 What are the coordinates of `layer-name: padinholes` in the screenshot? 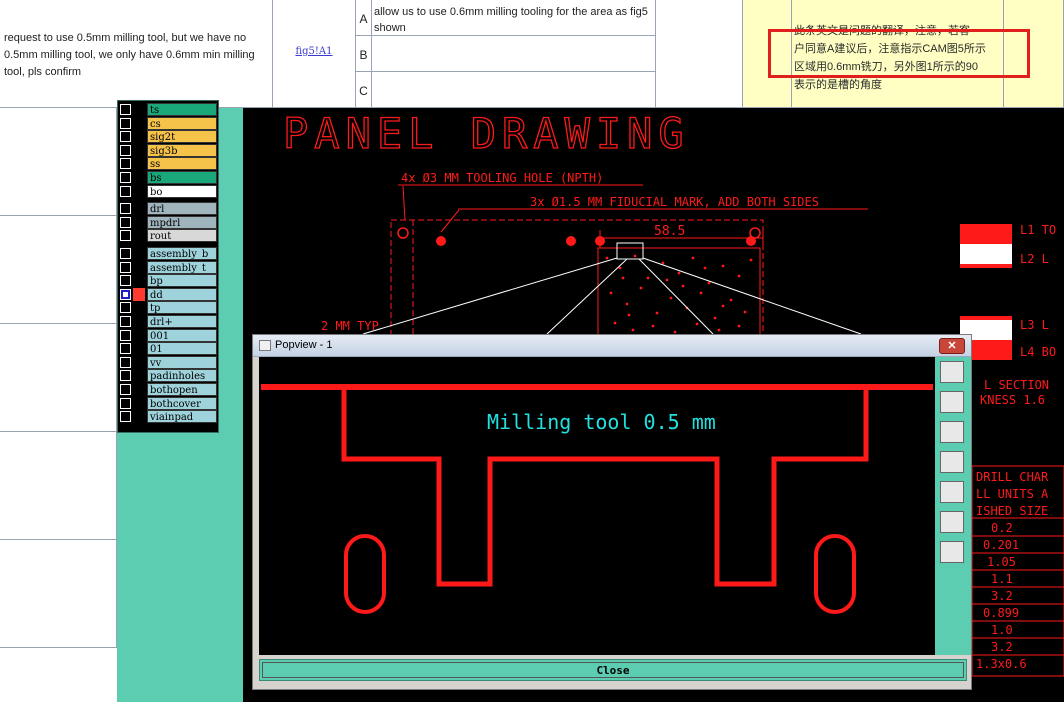 It's located at (182, 376).